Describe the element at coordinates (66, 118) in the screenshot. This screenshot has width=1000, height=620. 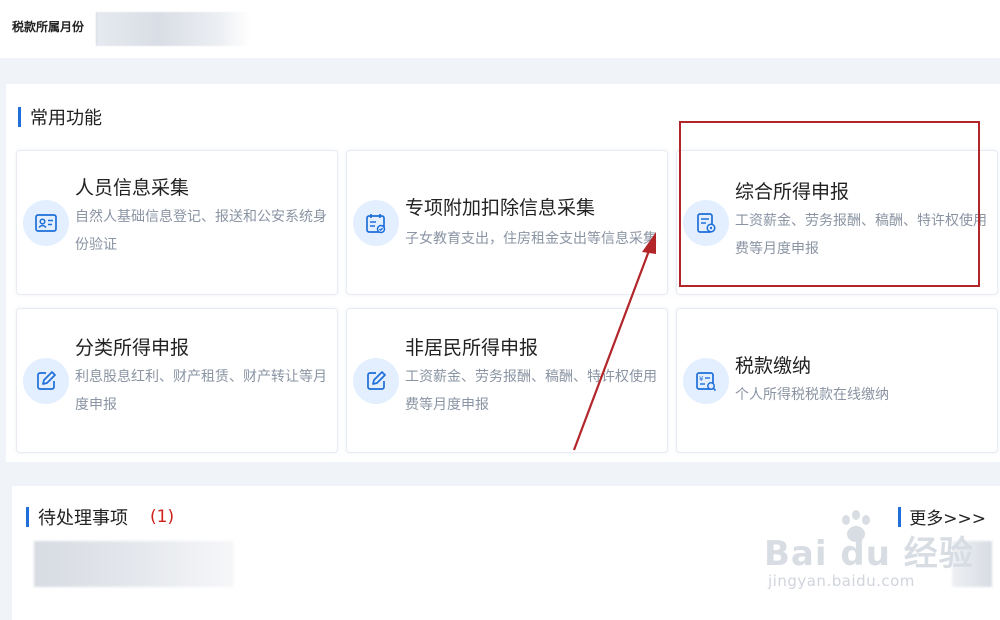
I see `common-functions-title-text: 常用功能` at that location.